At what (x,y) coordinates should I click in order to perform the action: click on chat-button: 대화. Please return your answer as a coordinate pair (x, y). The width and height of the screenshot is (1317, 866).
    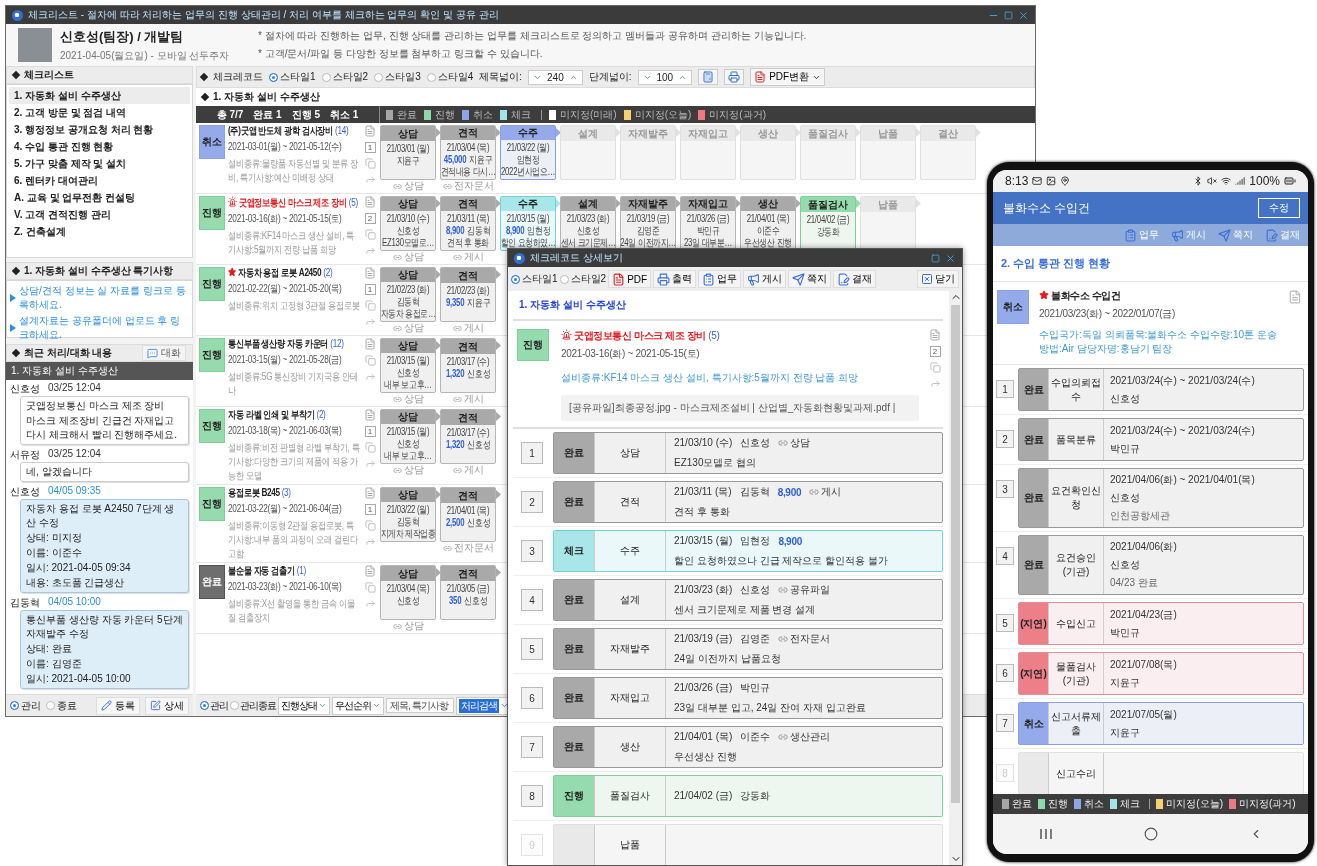
    Looking at the image, I should click on (164, 353).